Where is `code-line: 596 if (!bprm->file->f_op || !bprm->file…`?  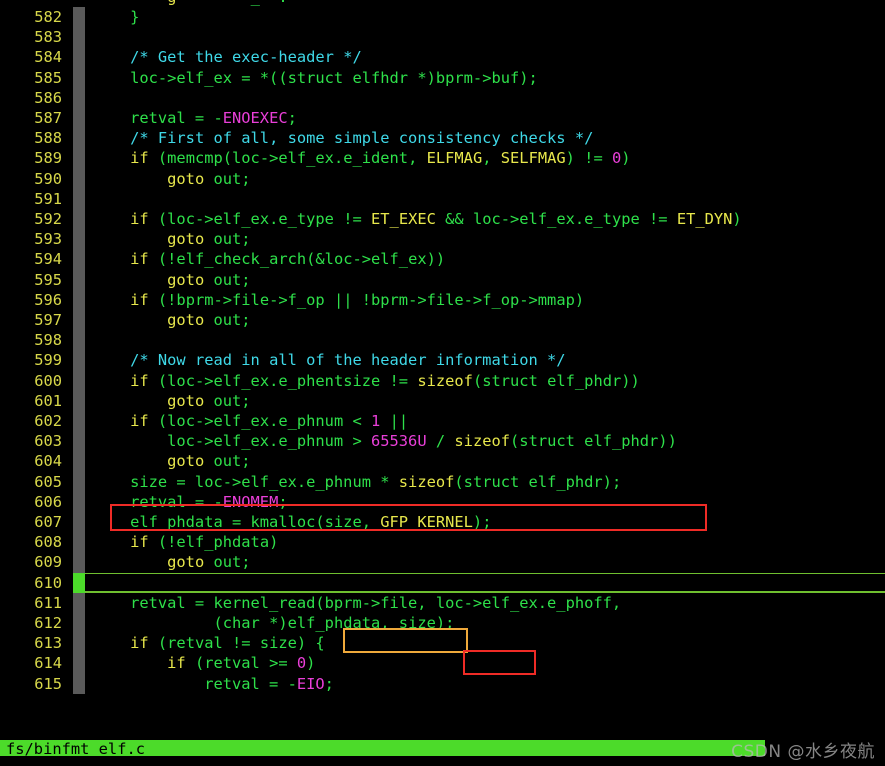
code-line: 596 if (!bprm->file->f_op || !bprm->file… is located at coordinates (442, 299).